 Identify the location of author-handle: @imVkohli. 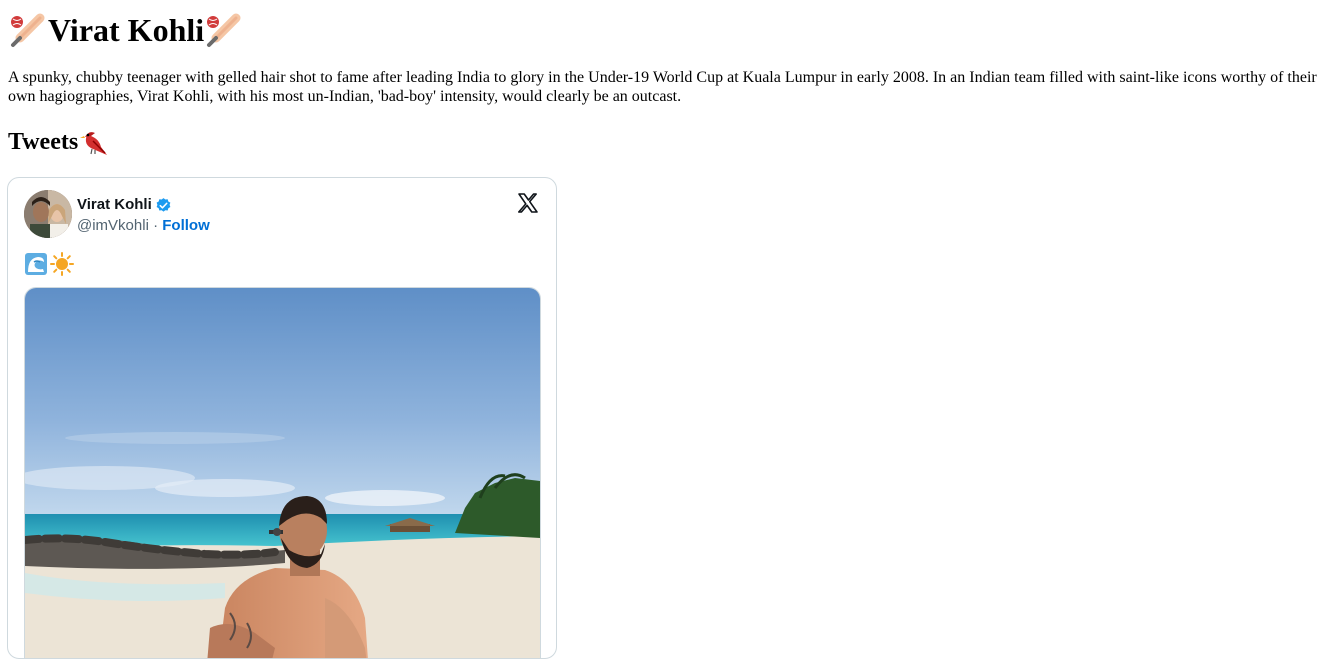
(113, 225).